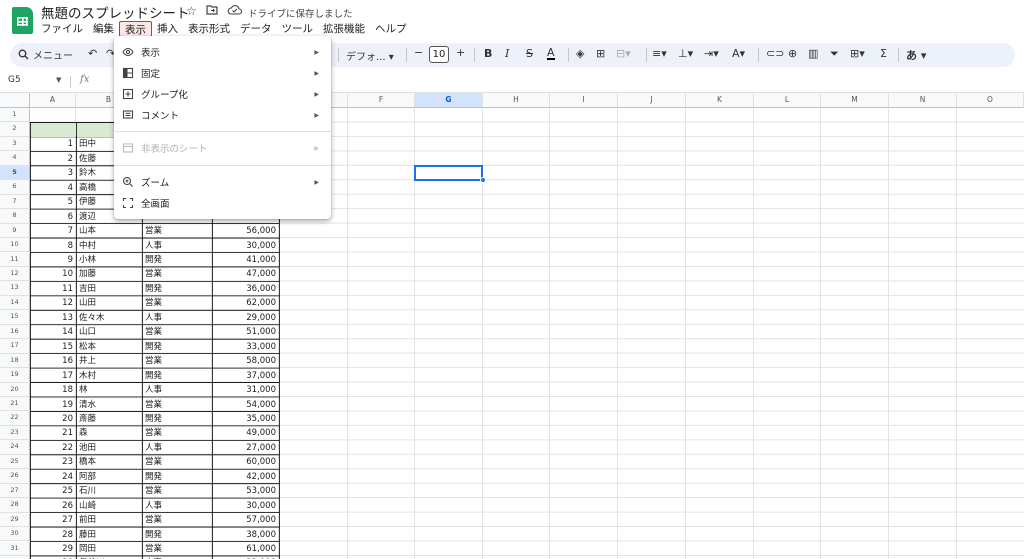 The image size is (1024, 559). Describe the element at coordinates (15, 216) in the screenshot. I see `row-header-8: 8` at that location.